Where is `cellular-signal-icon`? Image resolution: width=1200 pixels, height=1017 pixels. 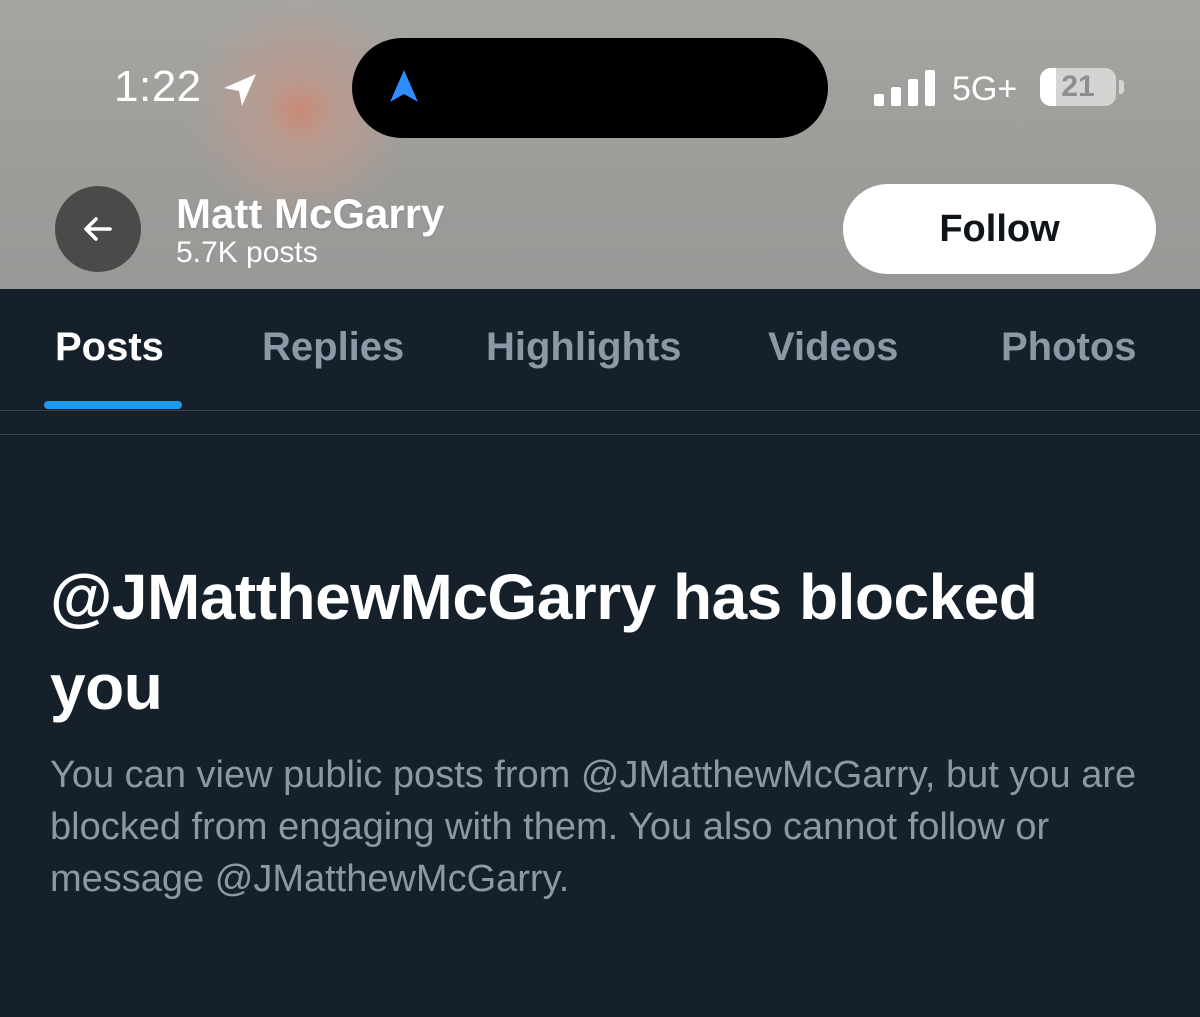
cellular-signal-icon is located at coordinates (904, 88).